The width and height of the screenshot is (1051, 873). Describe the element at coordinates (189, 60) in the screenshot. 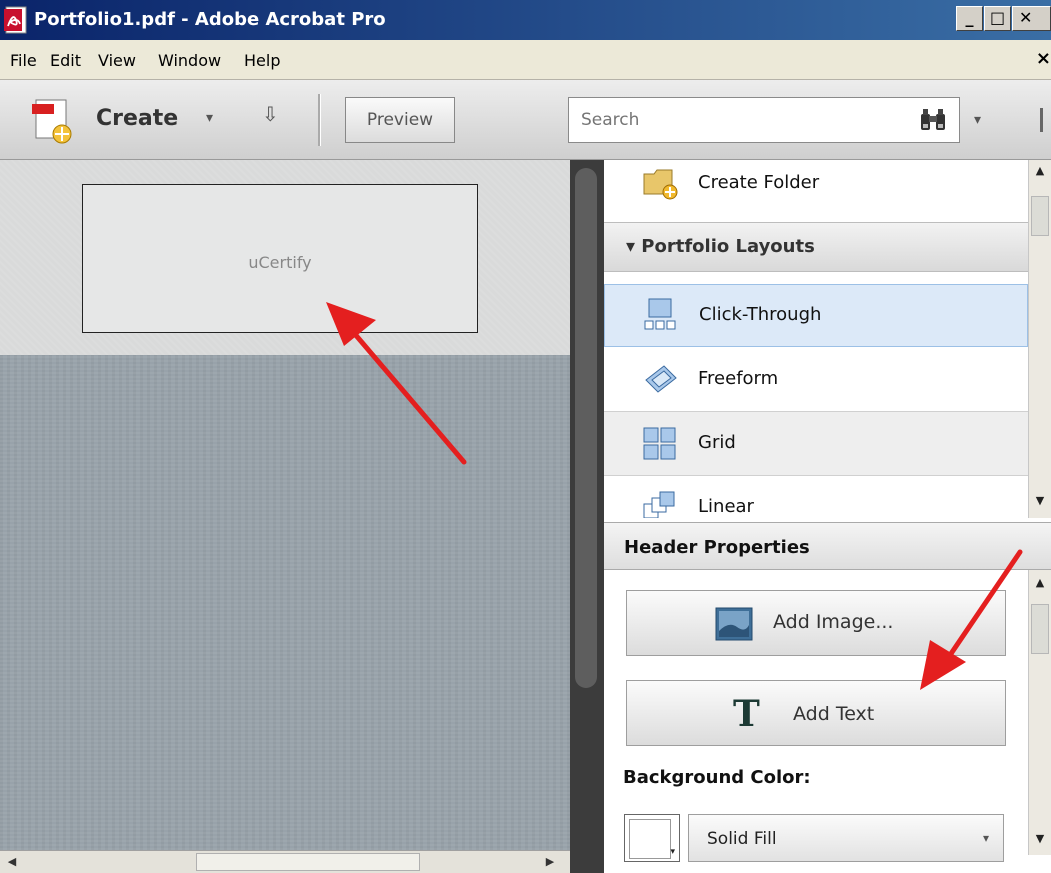

I see `menu-window: Window` at that location.